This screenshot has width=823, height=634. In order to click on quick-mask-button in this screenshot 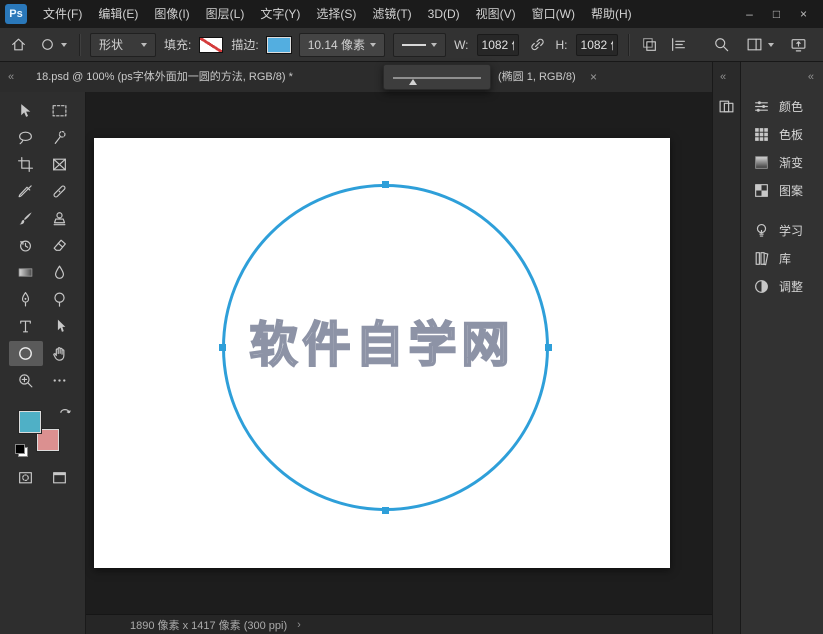, I will do `click(26, 477)`.